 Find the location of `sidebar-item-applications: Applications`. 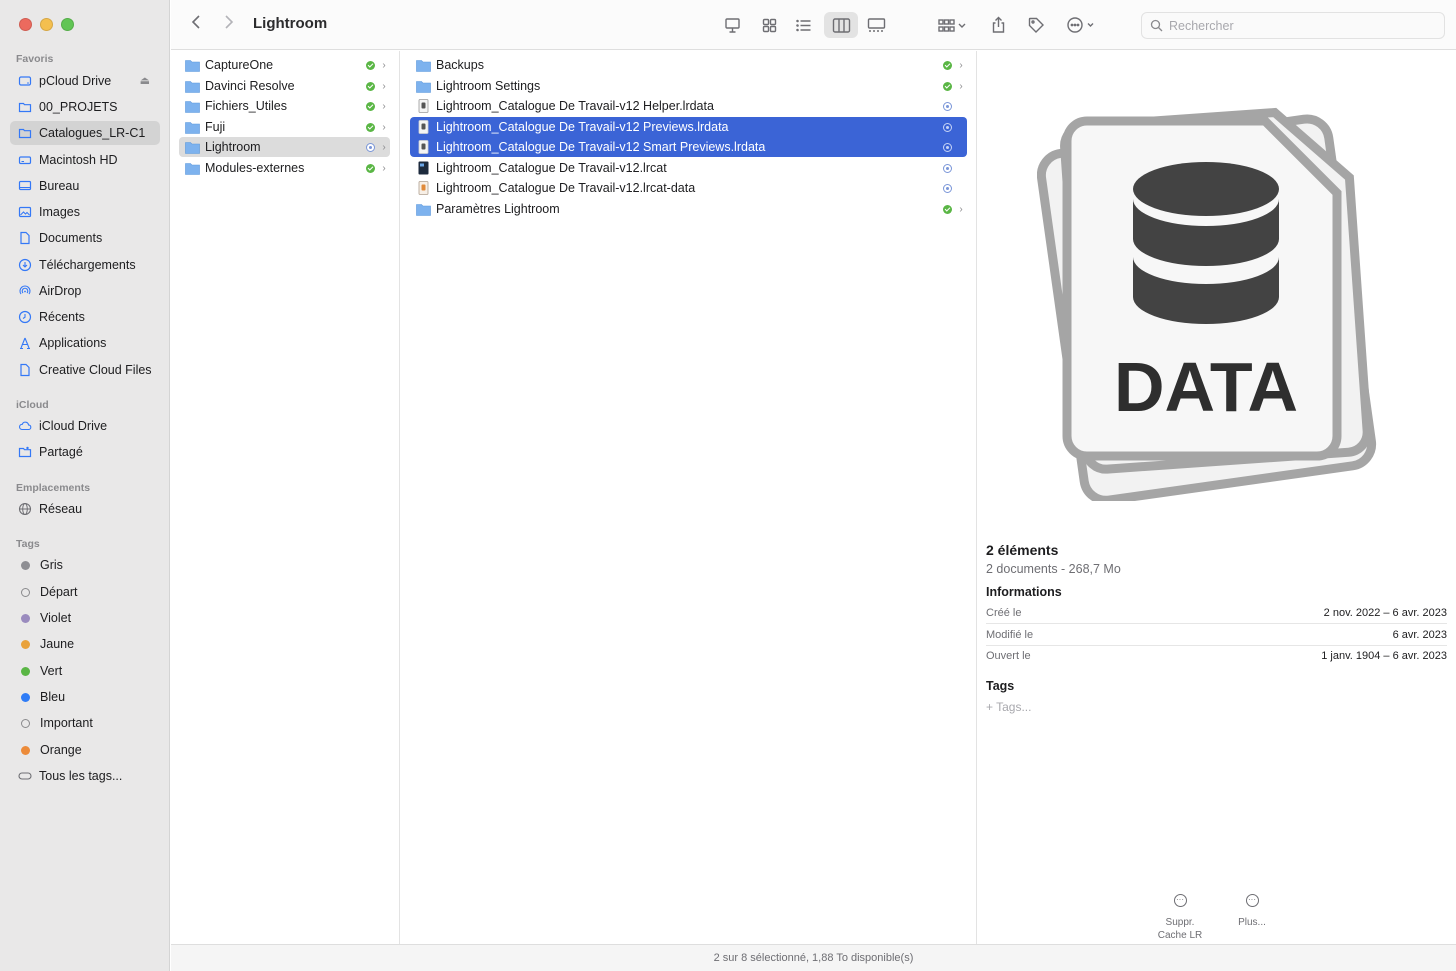

sidebar-item-applications: Applications is located at coordinates (85, 343).